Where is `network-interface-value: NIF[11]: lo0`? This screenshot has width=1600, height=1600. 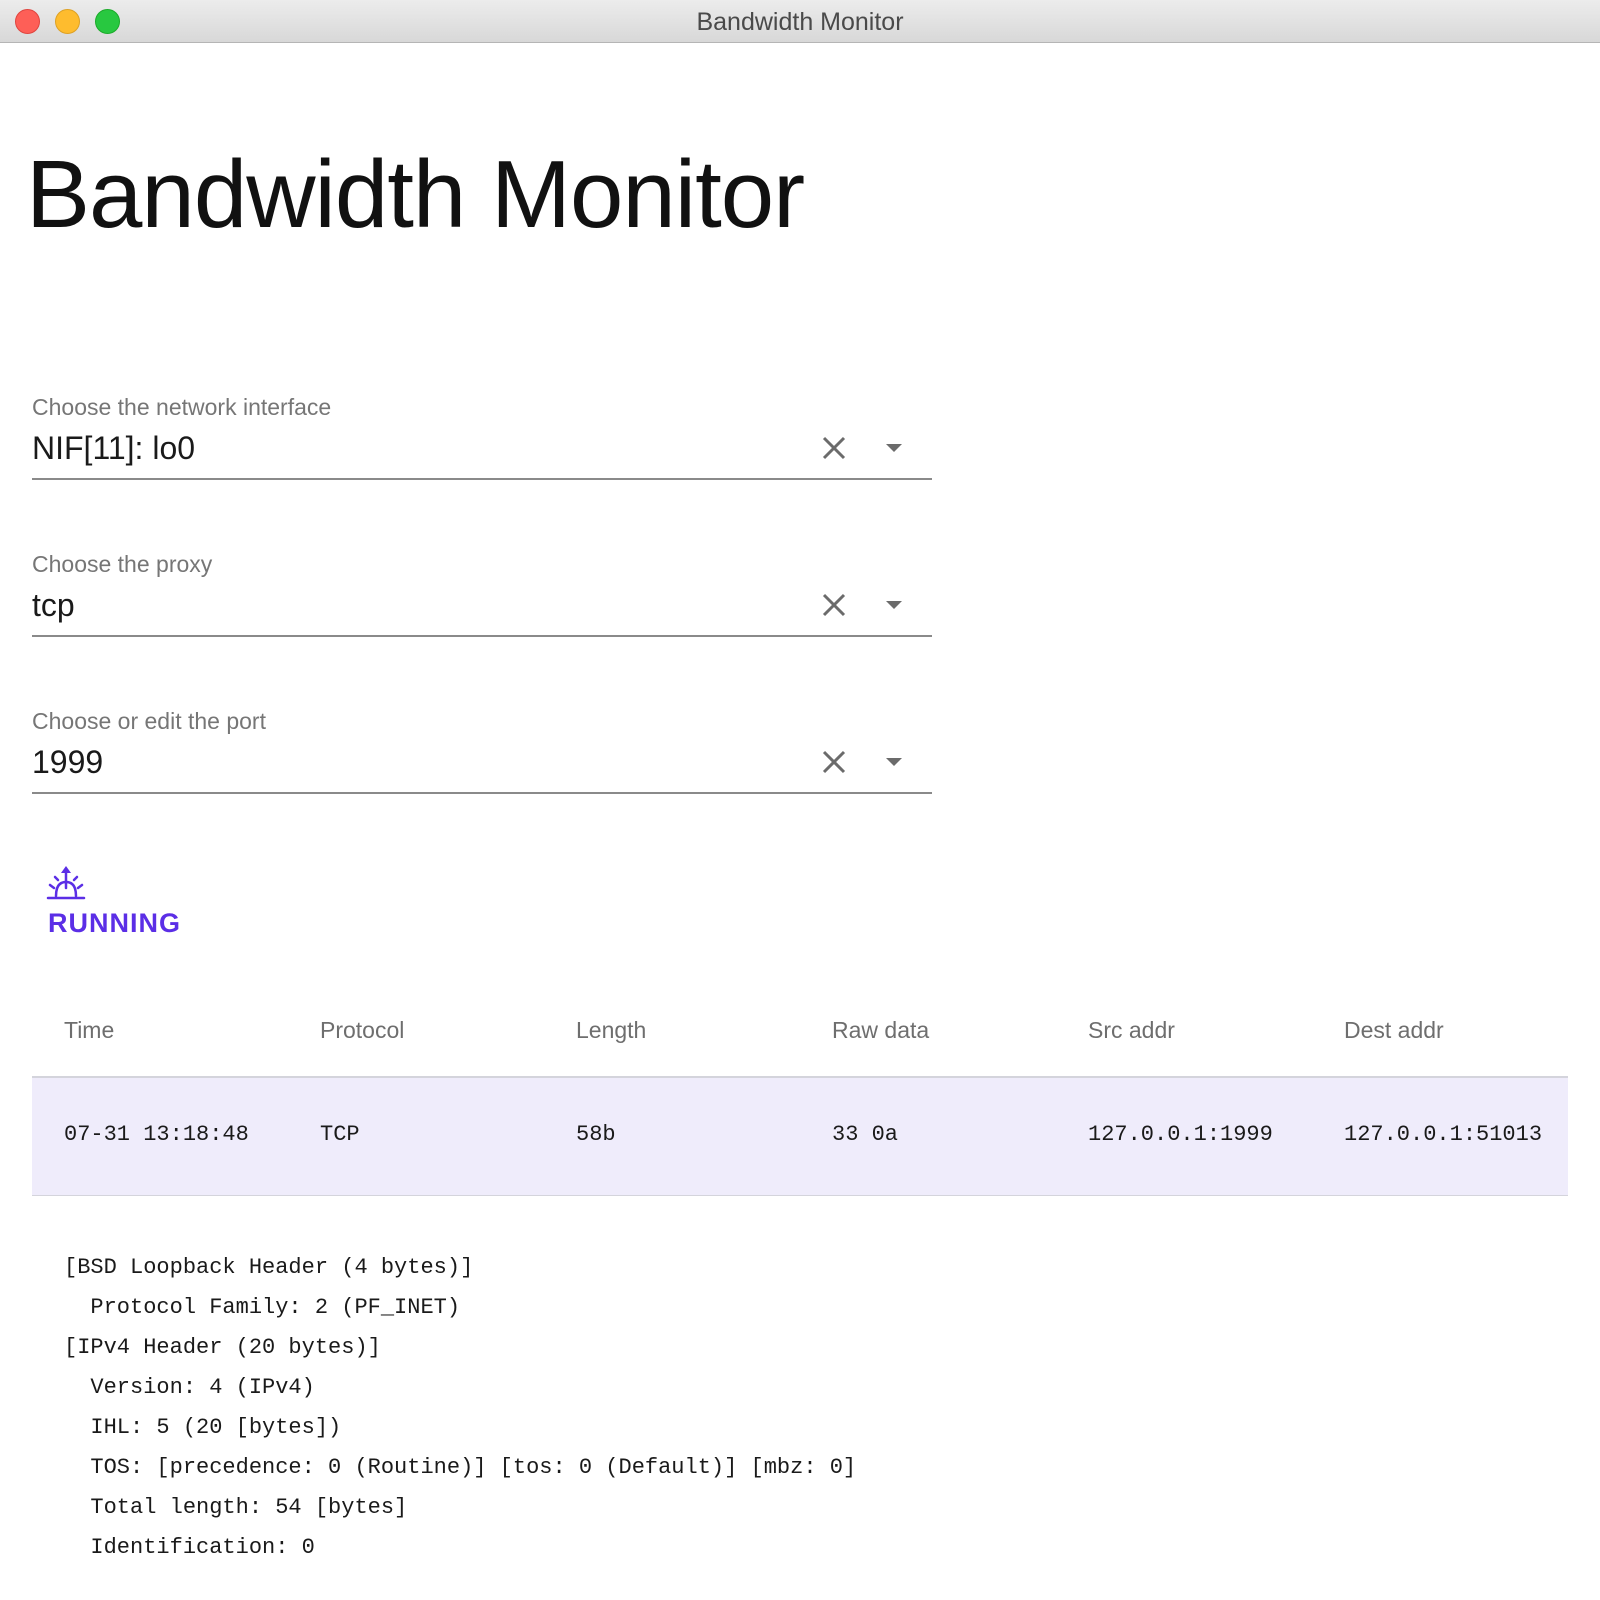 network-interface-value: NIF[11]: lo0 is located at coordinates (113, 448).